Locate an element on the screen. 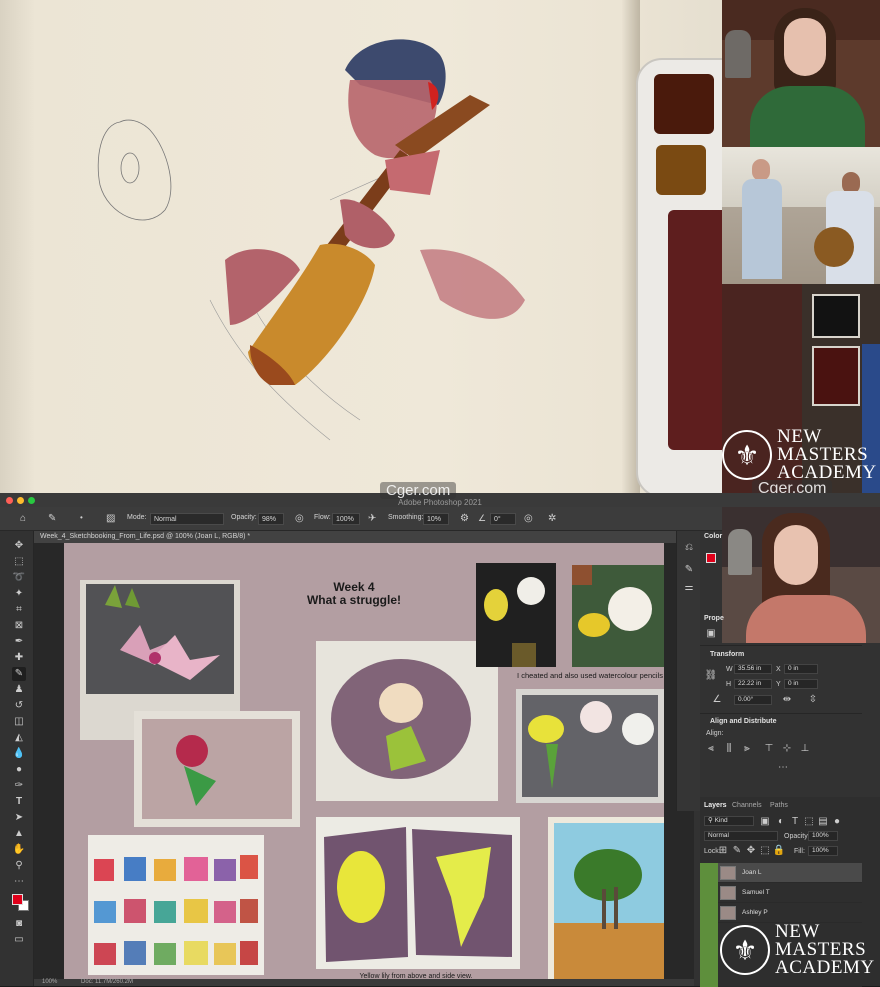  filter-type-icon: T is located at coordinates (795, 822).